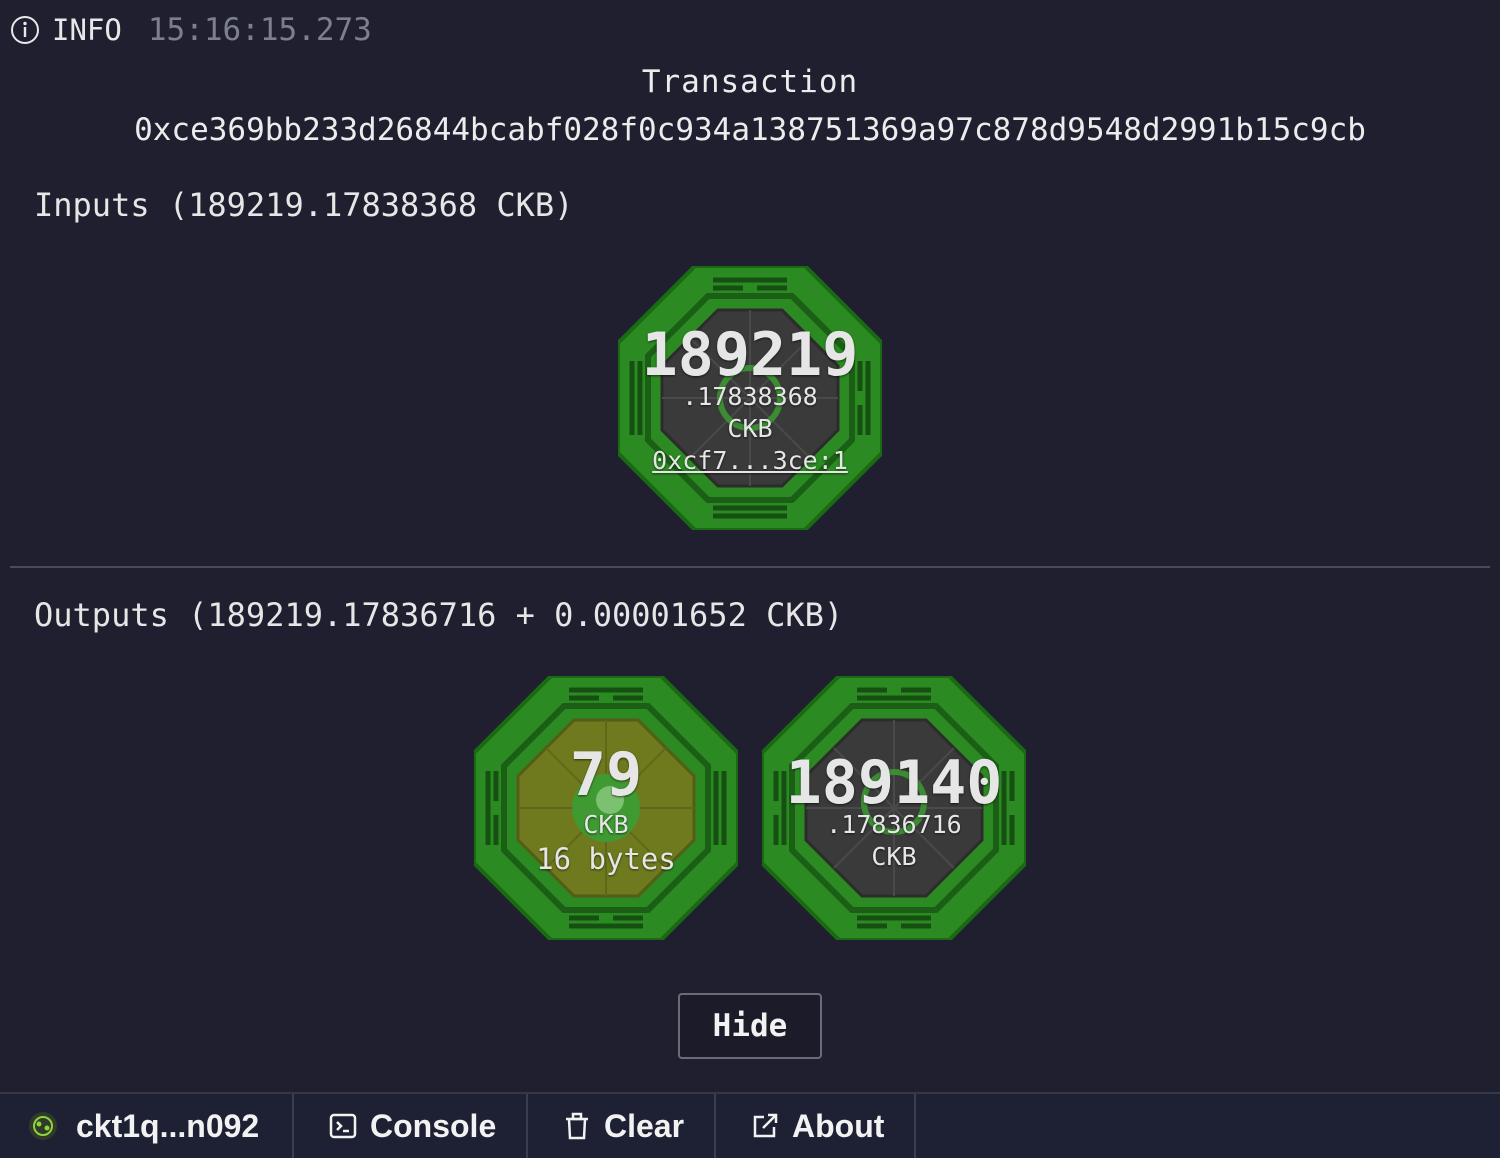 Image resolution: width=1500 pixels, height=1158 pixels. I want to click on log-level: INFO, so click(87, 30).